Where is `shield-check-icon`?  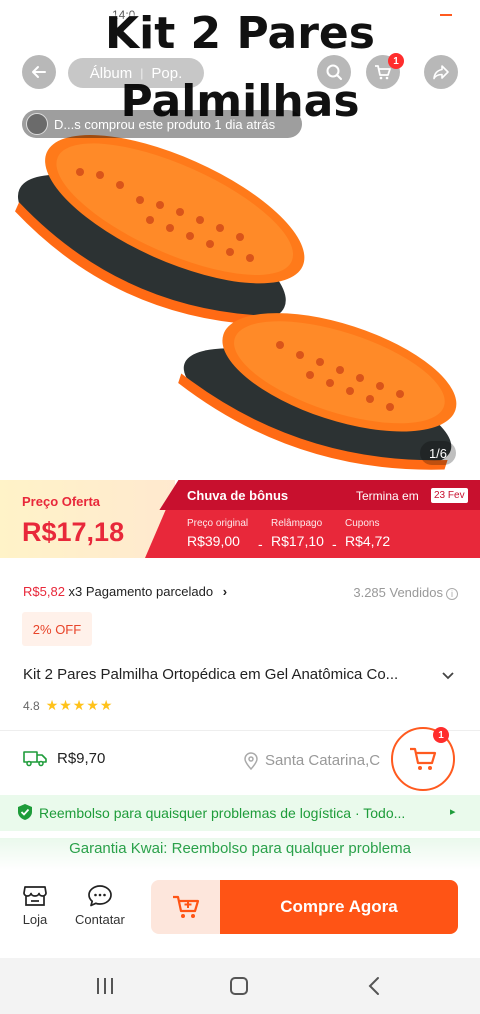 shield-check-icon is located at coordinates (25, 812).